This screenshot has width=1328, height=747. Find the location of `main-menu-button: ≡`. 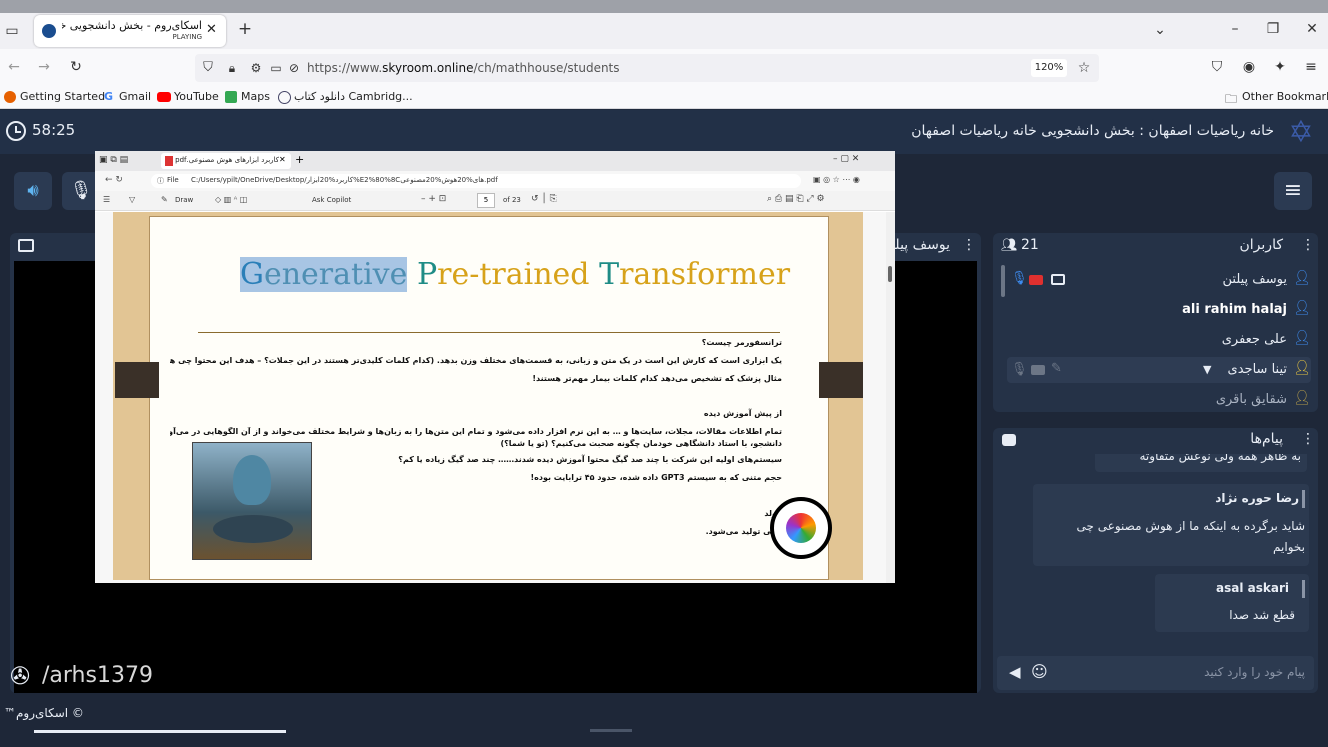

main-menu-button: ≡ is located at coordinates (1293, 191).